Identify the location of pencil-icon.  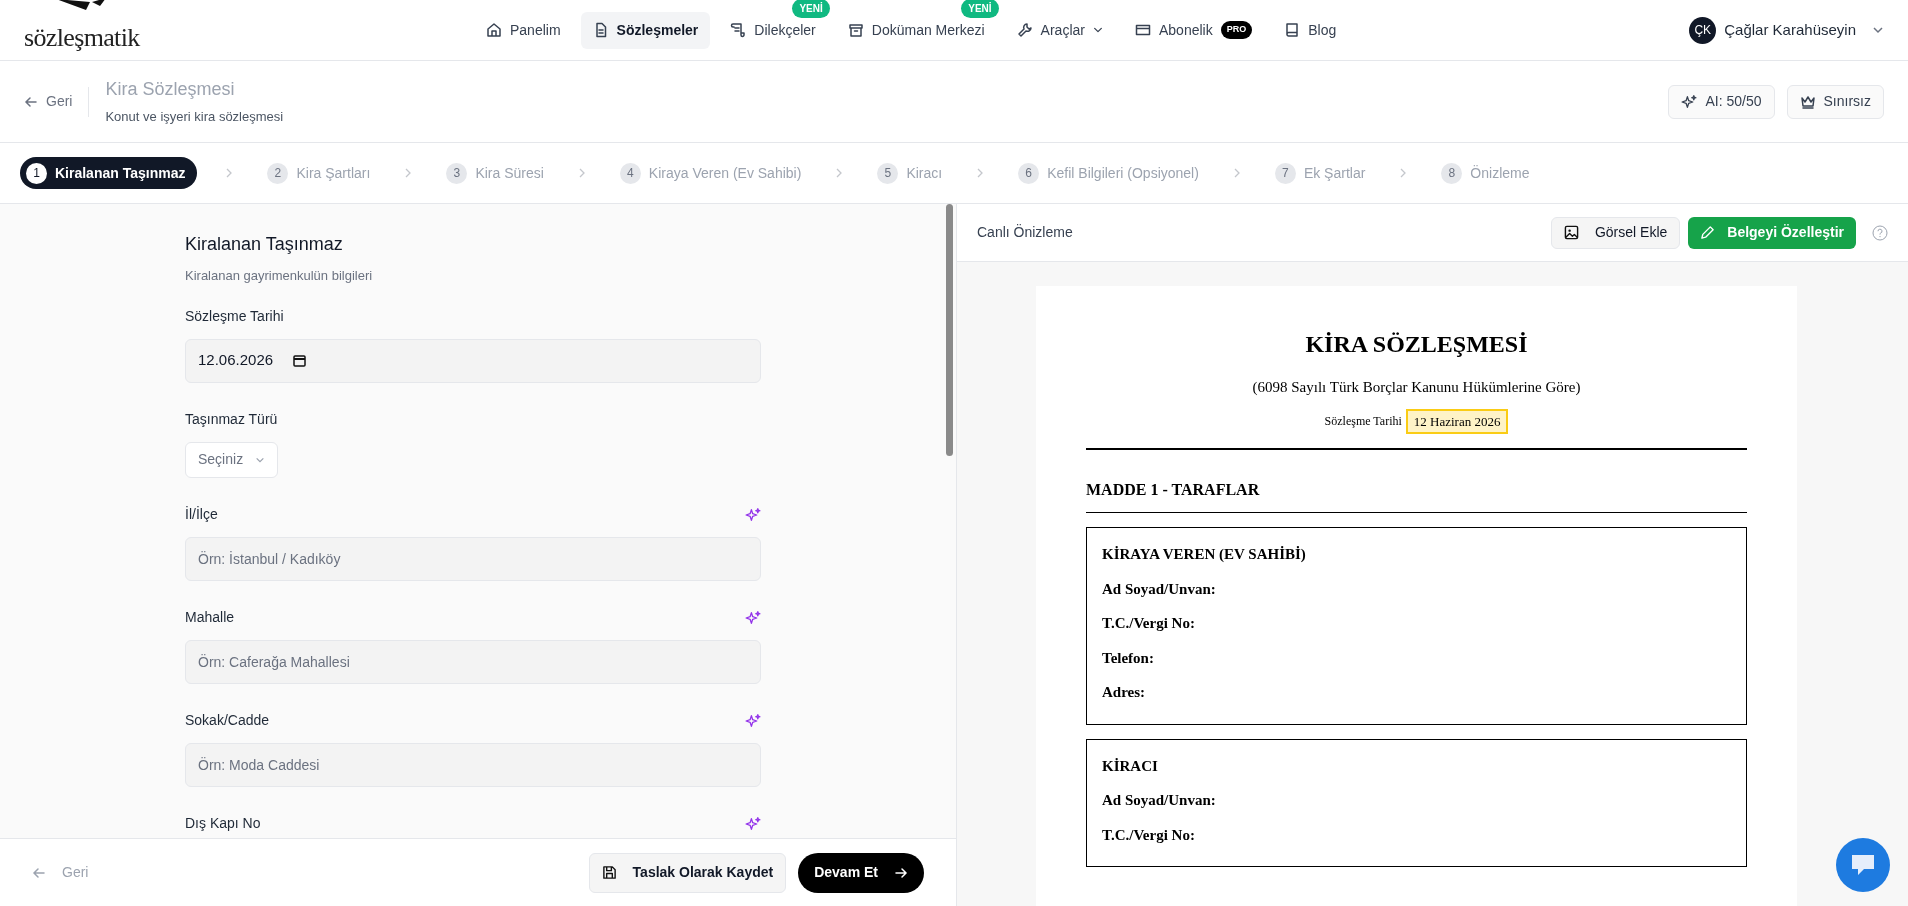
(1708, 232).